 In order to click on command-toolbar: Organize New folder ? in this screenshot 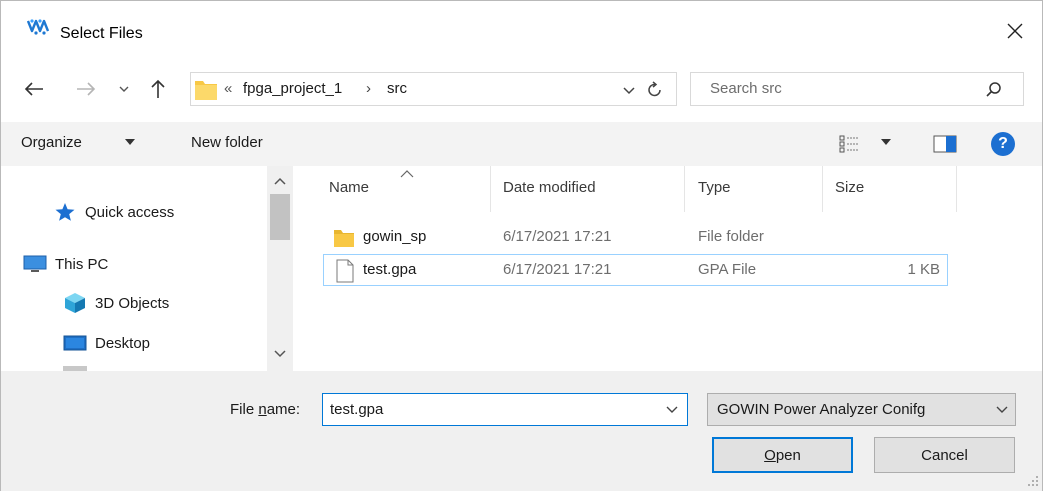, I will do `click(521, 144)`.